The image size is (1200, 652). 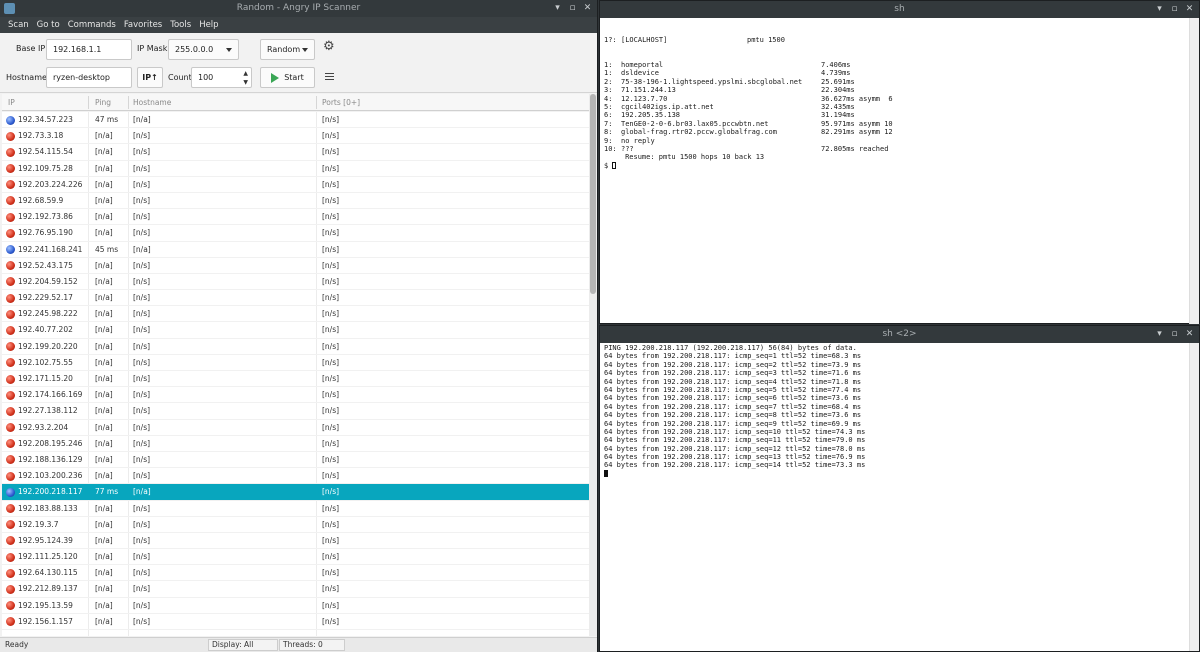 I want to click on table-row: 192.111.25.120 [n/a] [n/s] [n/s], so click(x=295, y=557).